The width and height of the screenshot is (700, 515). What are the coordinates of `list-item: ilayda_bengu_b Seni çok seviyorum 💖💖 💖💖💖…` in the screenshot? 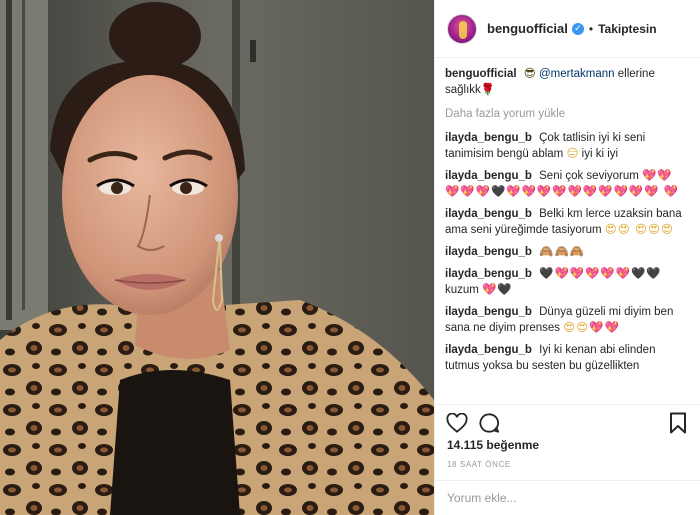 It's located at (567, 184).